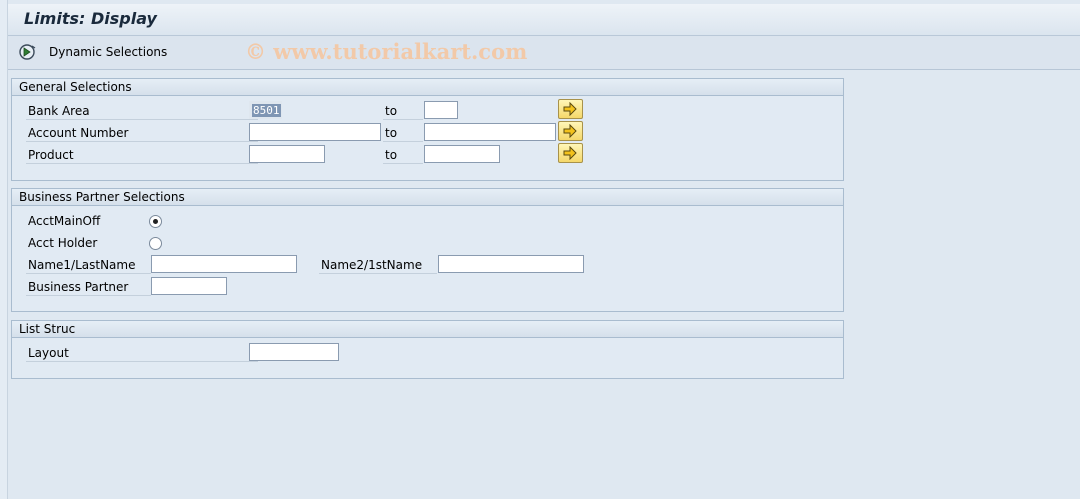  Describe the element at coordinates (75, 87) in the screenshot. I see `group-title: General Selections` at that location.